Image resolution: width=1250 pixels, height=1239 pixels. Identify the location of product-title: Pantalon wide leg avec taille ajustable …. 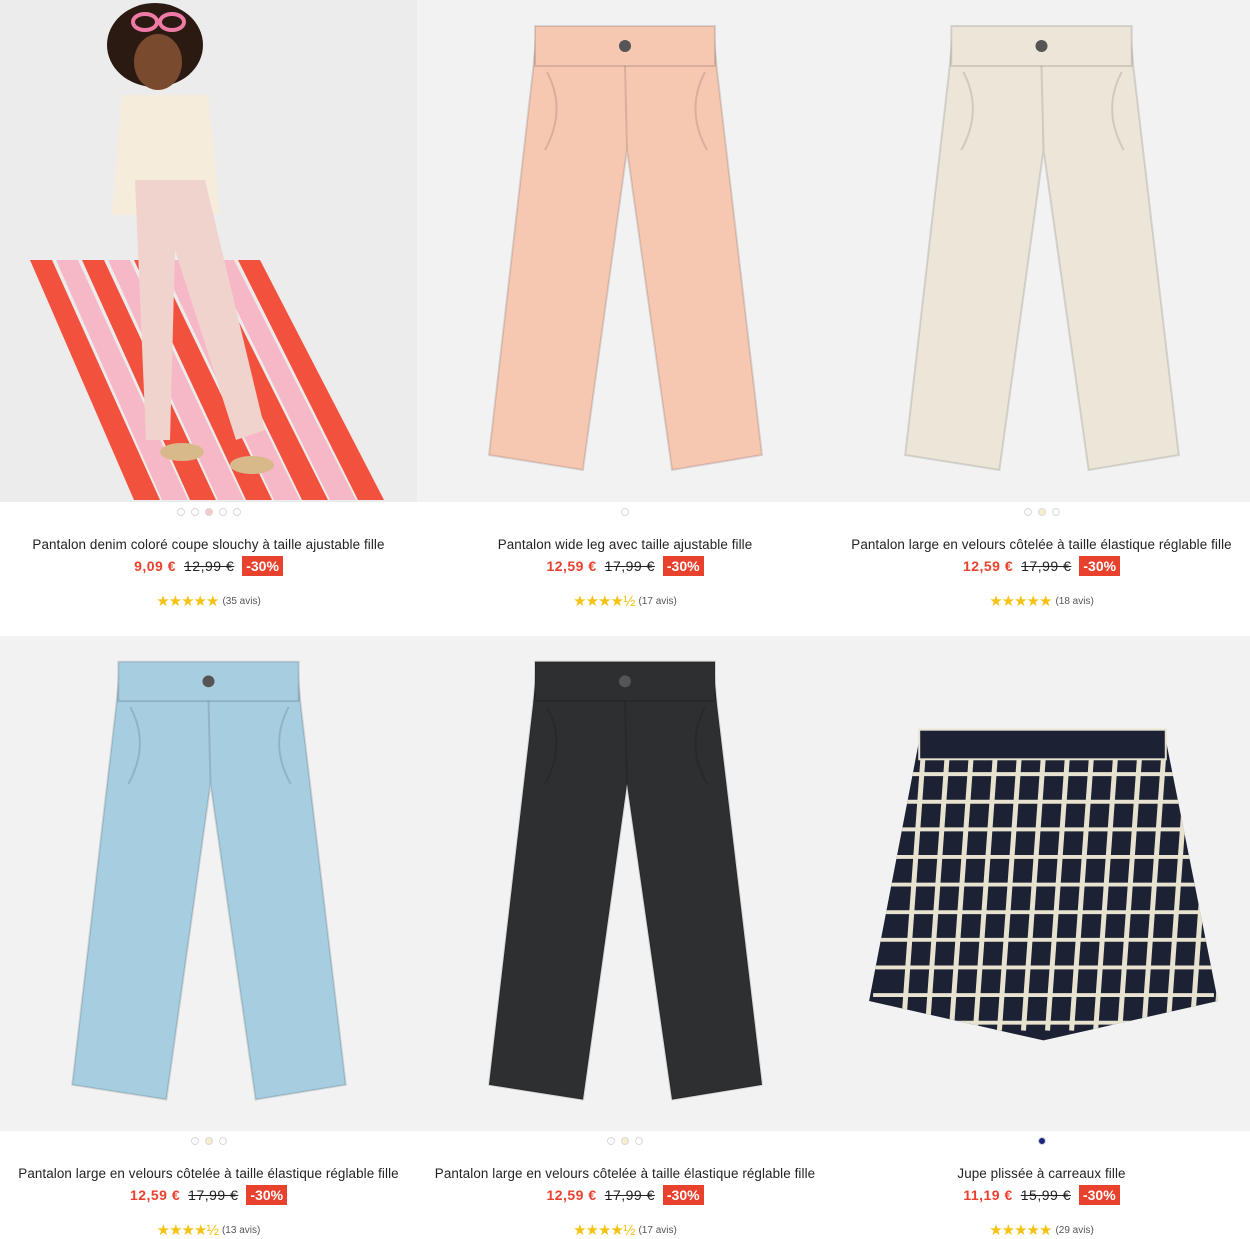
(625, 544).